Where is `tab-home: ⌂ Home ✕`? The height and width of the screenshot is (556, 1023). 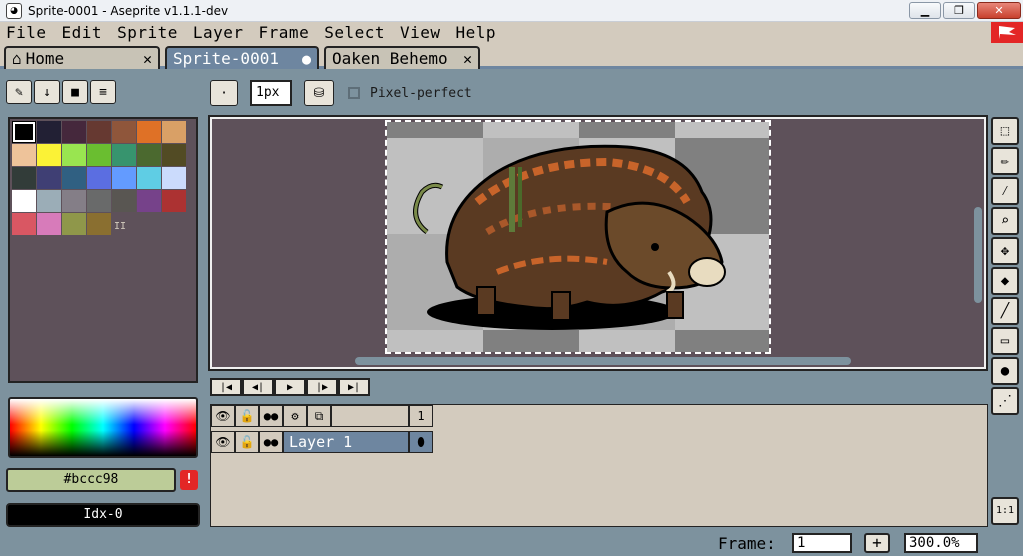
tab-home: ⌂ Home ✕ is located at coordinates (82, 57).